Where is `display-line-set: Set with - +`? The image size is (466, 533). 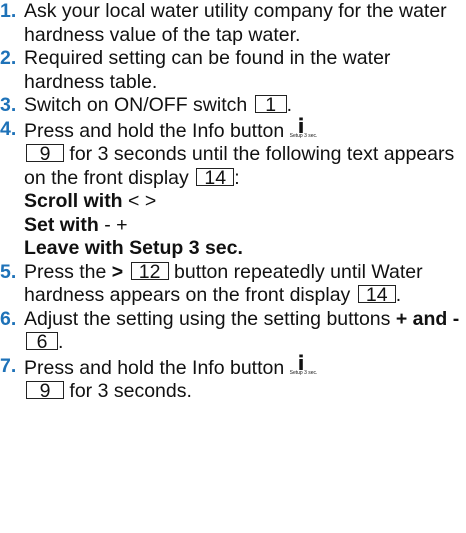 display-line-set: Set with - + is located at coordinates (245, 226).